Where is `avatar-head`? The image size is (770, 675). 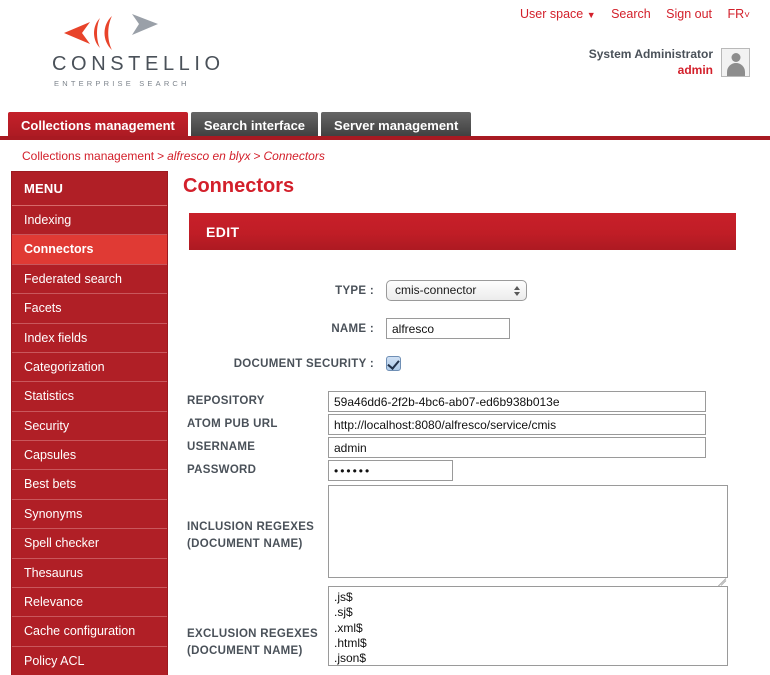
avatar-head is located at coordinates (735, 57).